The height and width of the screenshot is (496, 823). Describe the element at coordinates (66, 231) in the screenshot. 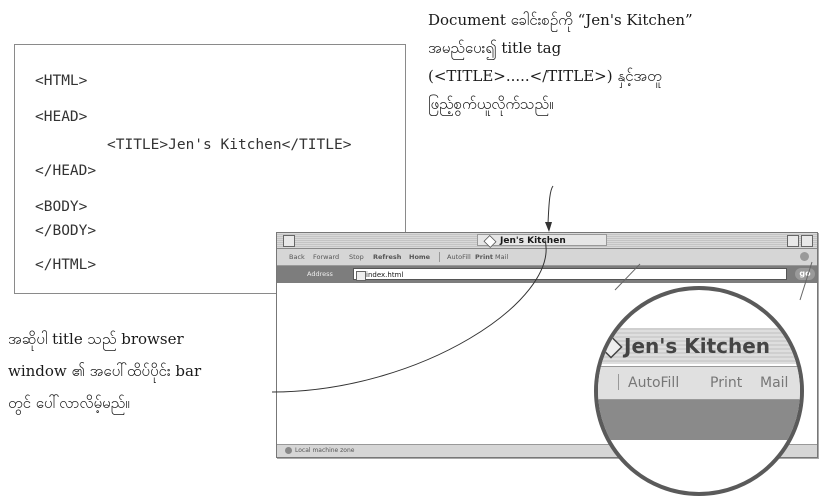

I see `code-line: </BODY>` at that location.